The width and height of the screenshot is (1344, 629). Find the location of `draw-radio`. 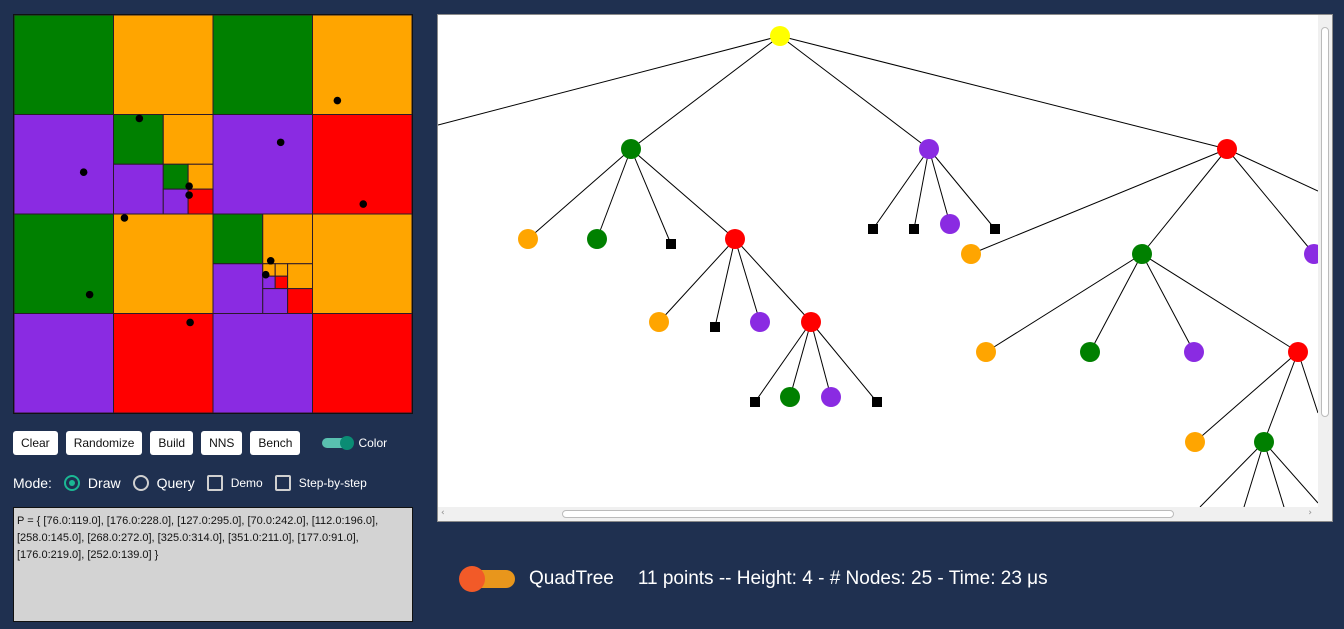

draw-radio is located at coordinates (71, 483).